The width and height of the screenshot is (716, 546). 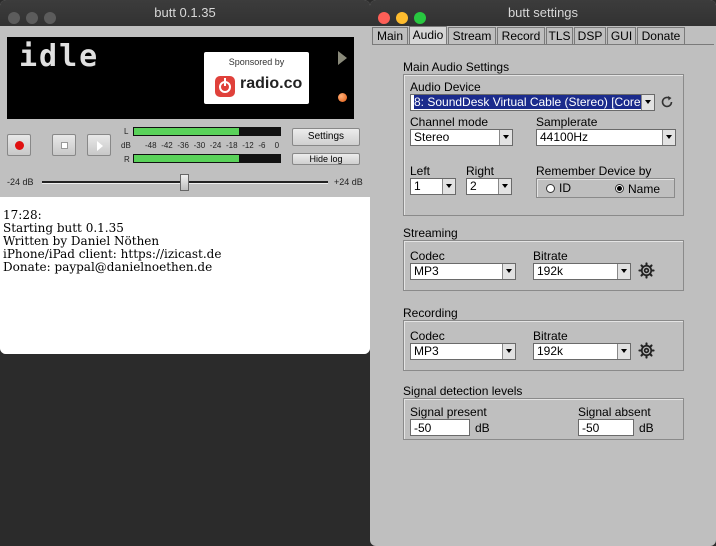 I want to click on signal-absent-unit: dB, so click(x=646, y=428).